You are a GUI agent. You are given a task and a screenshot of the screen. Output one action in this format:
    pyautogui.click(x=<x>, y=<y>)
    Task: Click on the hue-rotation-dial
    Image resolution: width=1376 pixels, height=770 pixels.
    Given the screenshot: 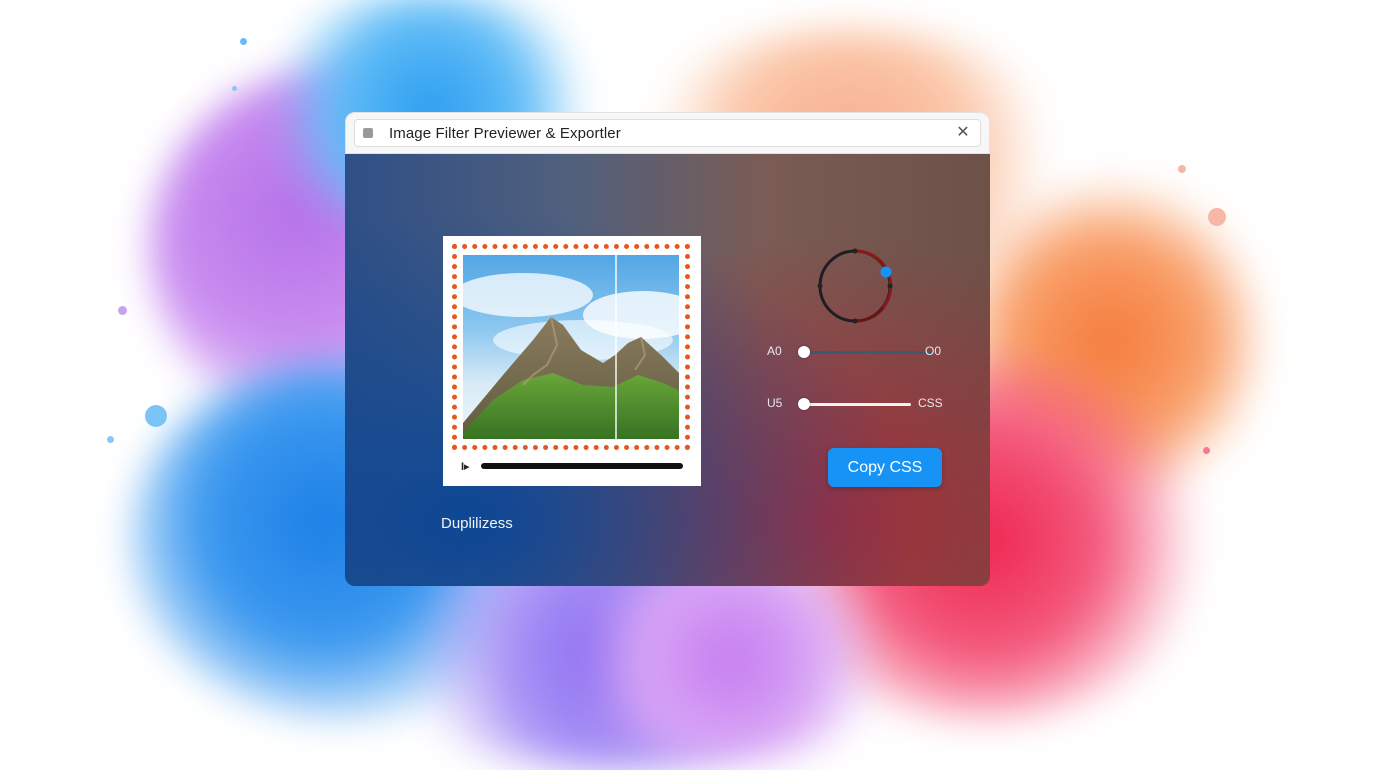 What is the action you would take?
    pyautogui.click(x=855, y=286)
    